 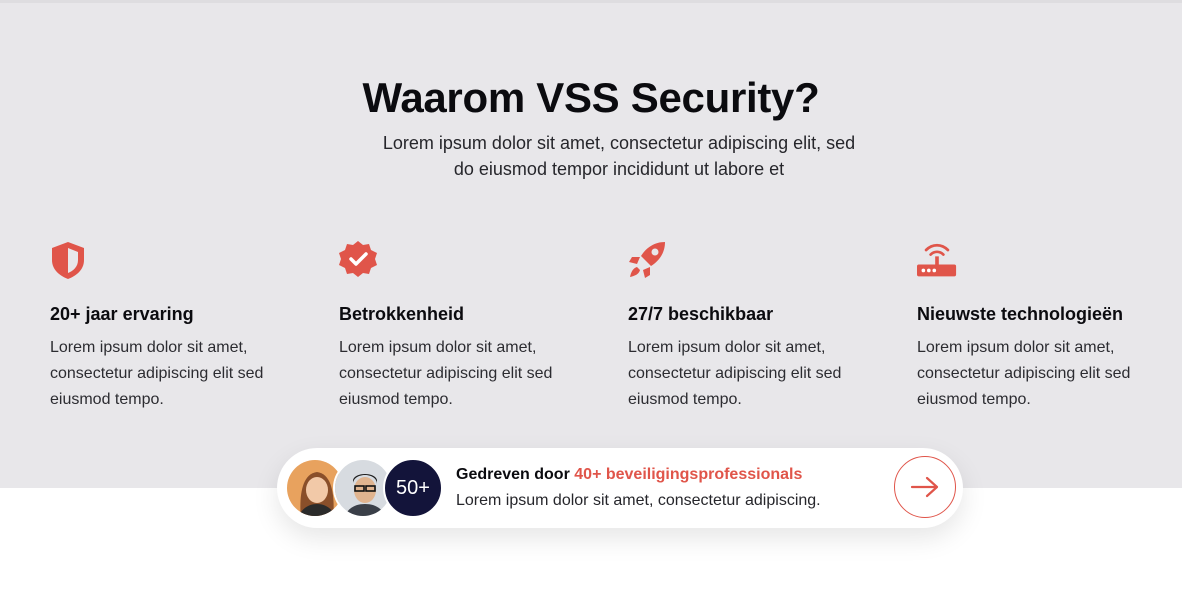 What do you see at coordinates (122, 314) in the screenshot?
I see `feature-title: 20+ jaar ervaring` at bounding box center [122, 314].